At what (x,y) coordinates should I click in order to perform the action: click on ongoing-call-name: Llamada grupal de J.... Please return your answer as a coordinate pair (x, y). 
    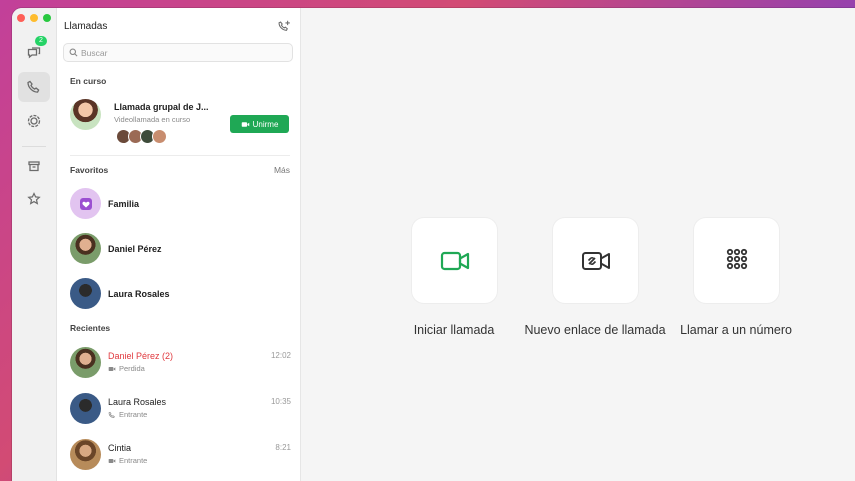
    Looking at the image, I should click on (161, 107).